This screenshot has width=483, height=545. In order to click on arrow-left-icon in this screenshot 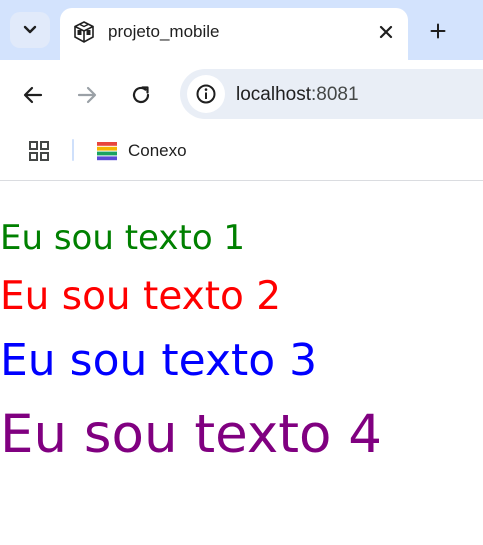, I will do `click(33, 95)`.